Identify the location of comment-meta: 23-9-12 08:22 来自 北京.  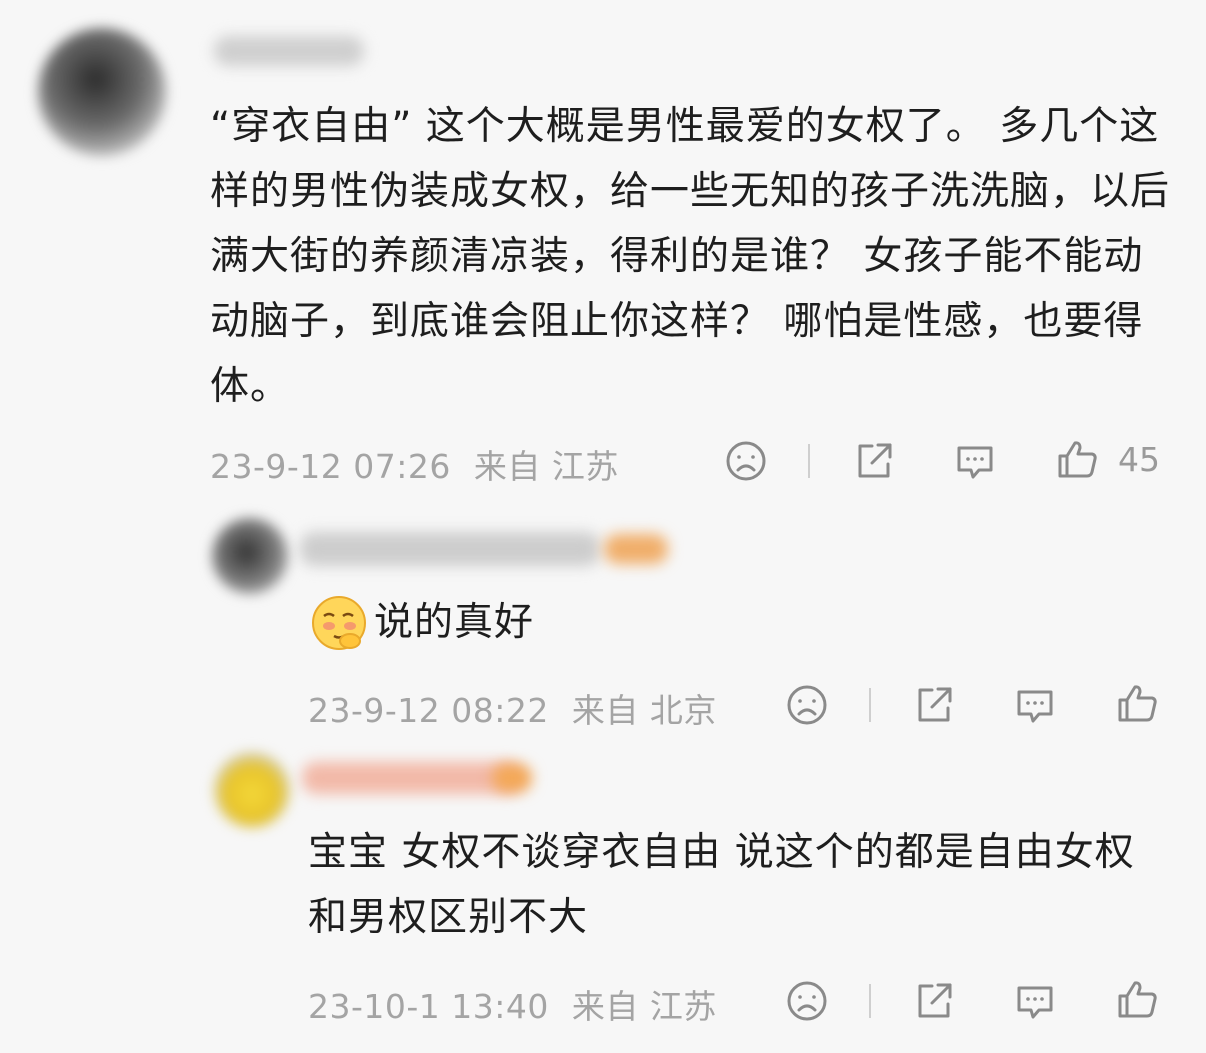
(512, 708).